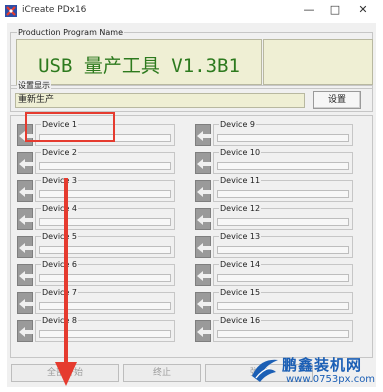  I want to click on device-slot: Device 13, so click(275, 245).